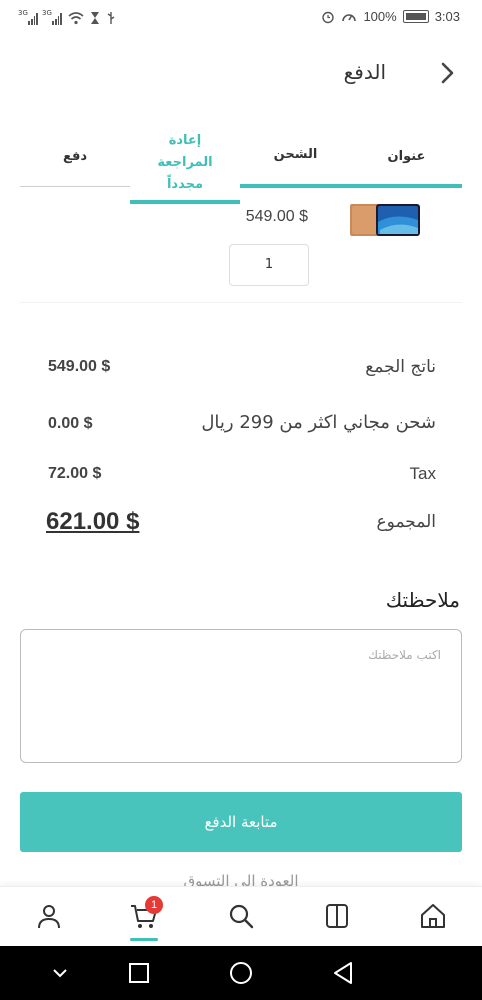 The width and height of the screenshot is (482, 1000). Describe the element at coordinates (422, 600) in the screenshot. I see `notes-title: ملاحظتك` at that location.